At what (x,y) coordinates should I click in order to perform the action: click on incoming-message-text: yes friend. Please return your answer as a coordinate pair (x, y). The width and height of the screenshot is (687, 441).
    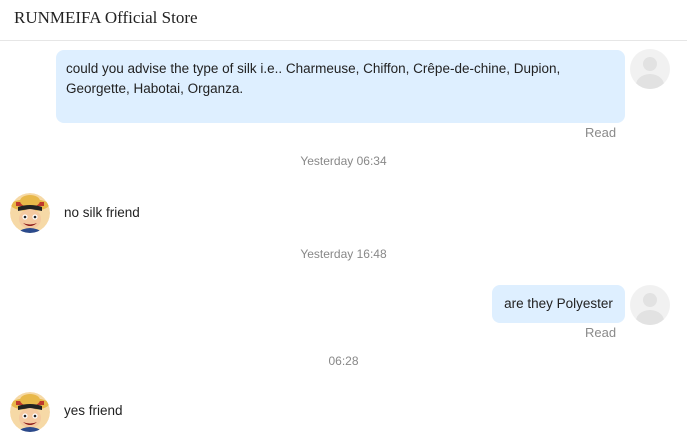
    Looking at the image, I should click on (93, 410).